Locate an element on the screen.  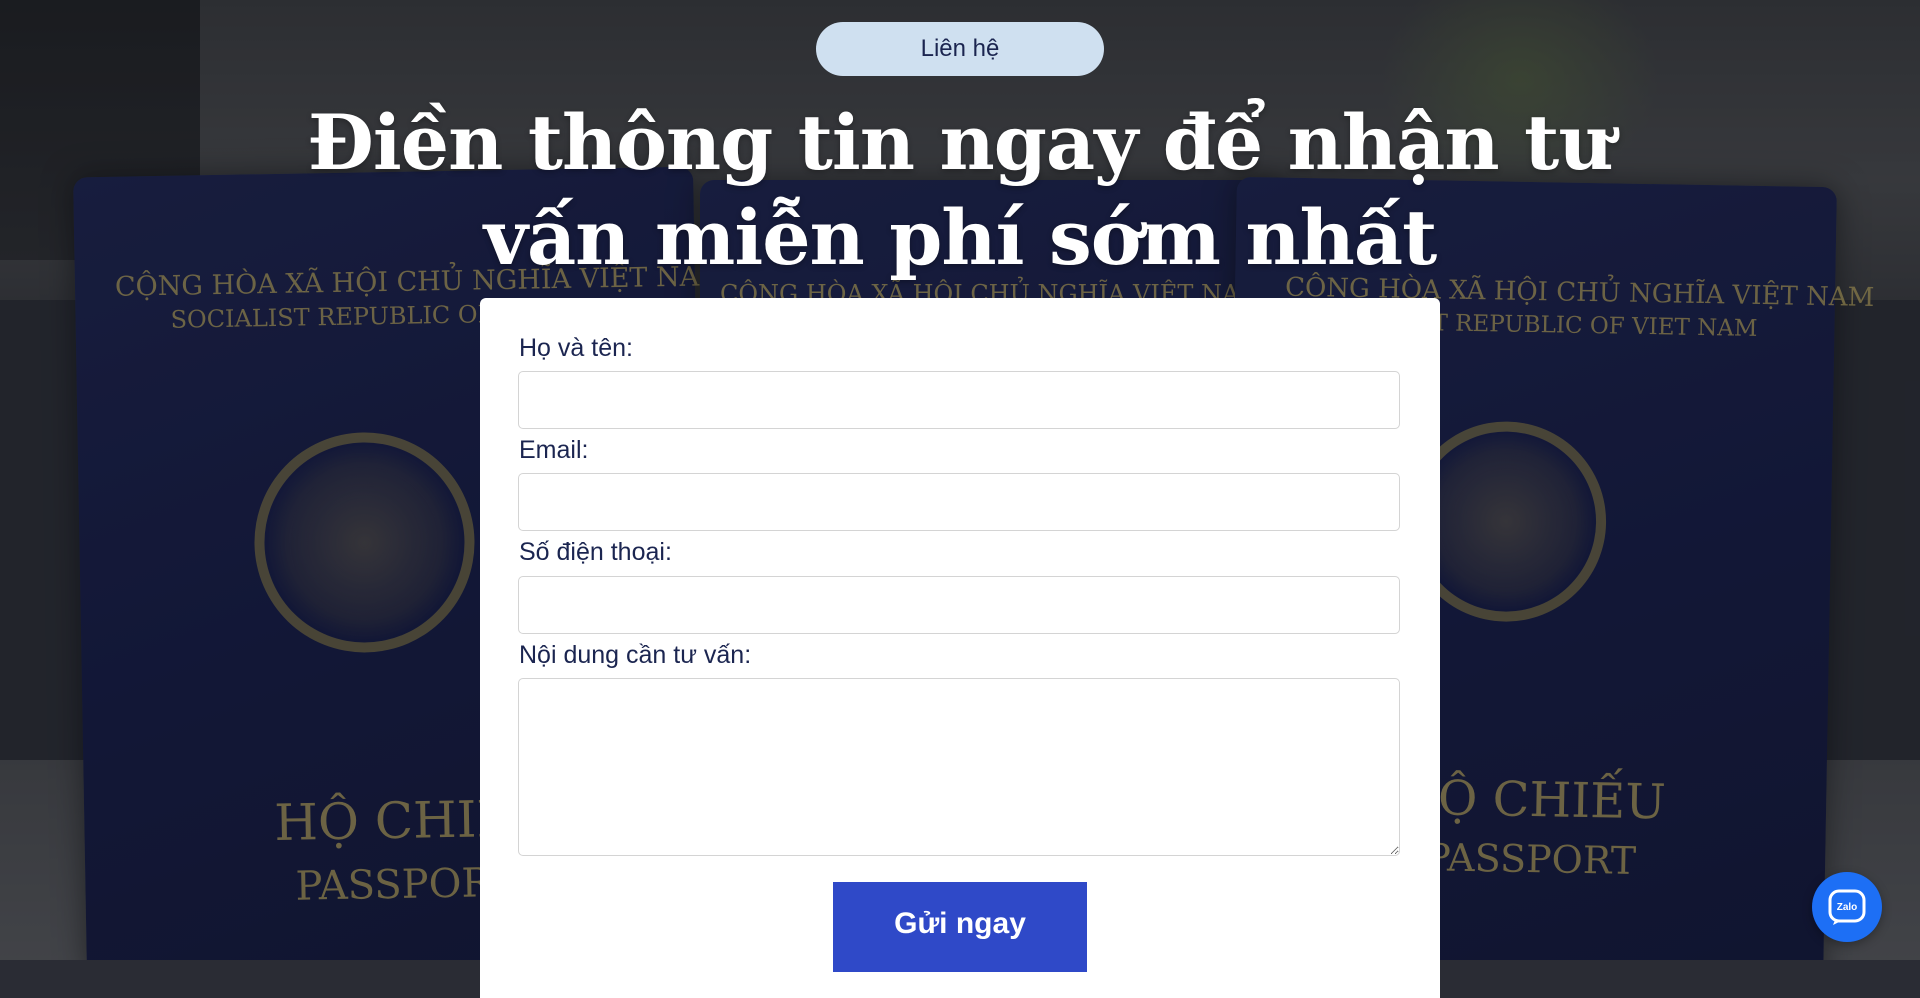
zalo-label: Zalo is located at coordinates (1847, 907).